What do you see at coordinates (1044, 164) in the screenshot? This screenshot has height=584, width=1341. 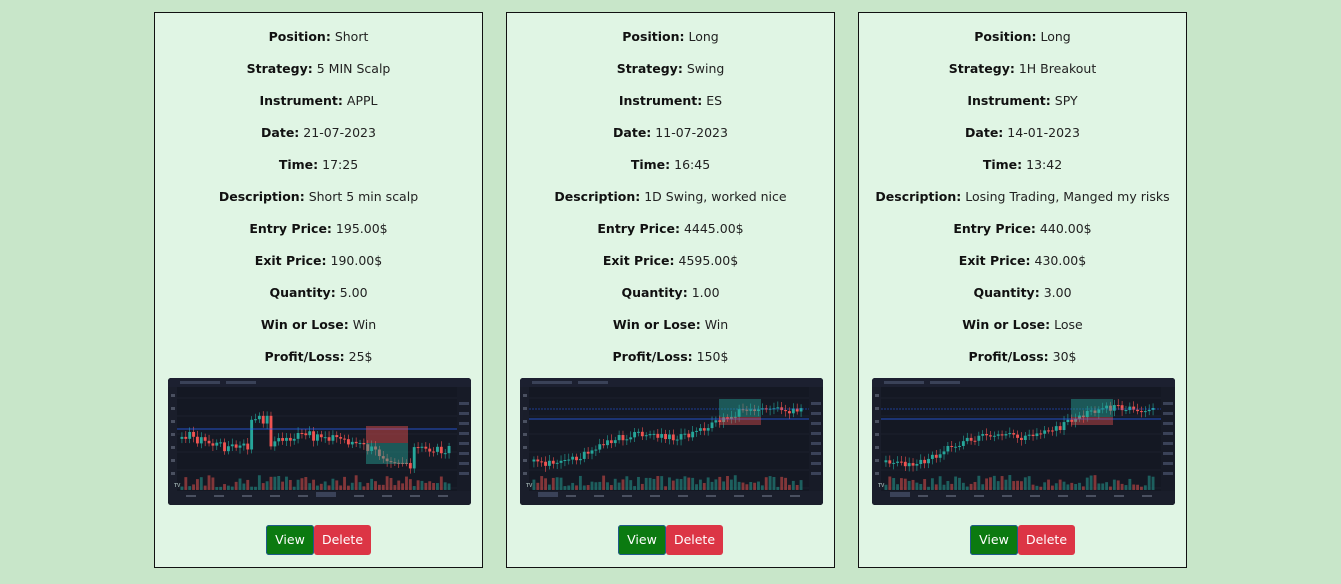 I see `time-value: 13:42` at bounding box center [1044, 164].